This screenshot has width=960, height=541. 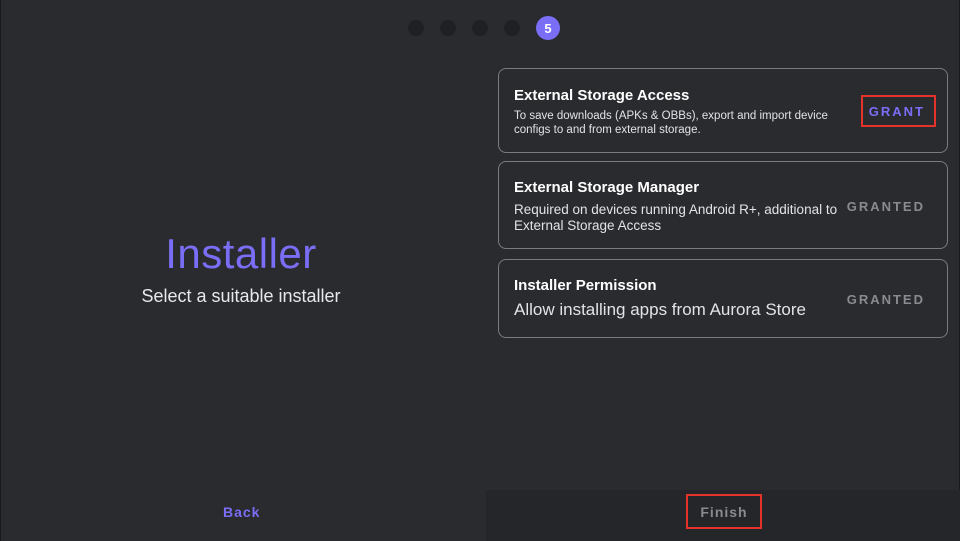 I want to click on step-indicator: 5, so click(x=484, y=28).